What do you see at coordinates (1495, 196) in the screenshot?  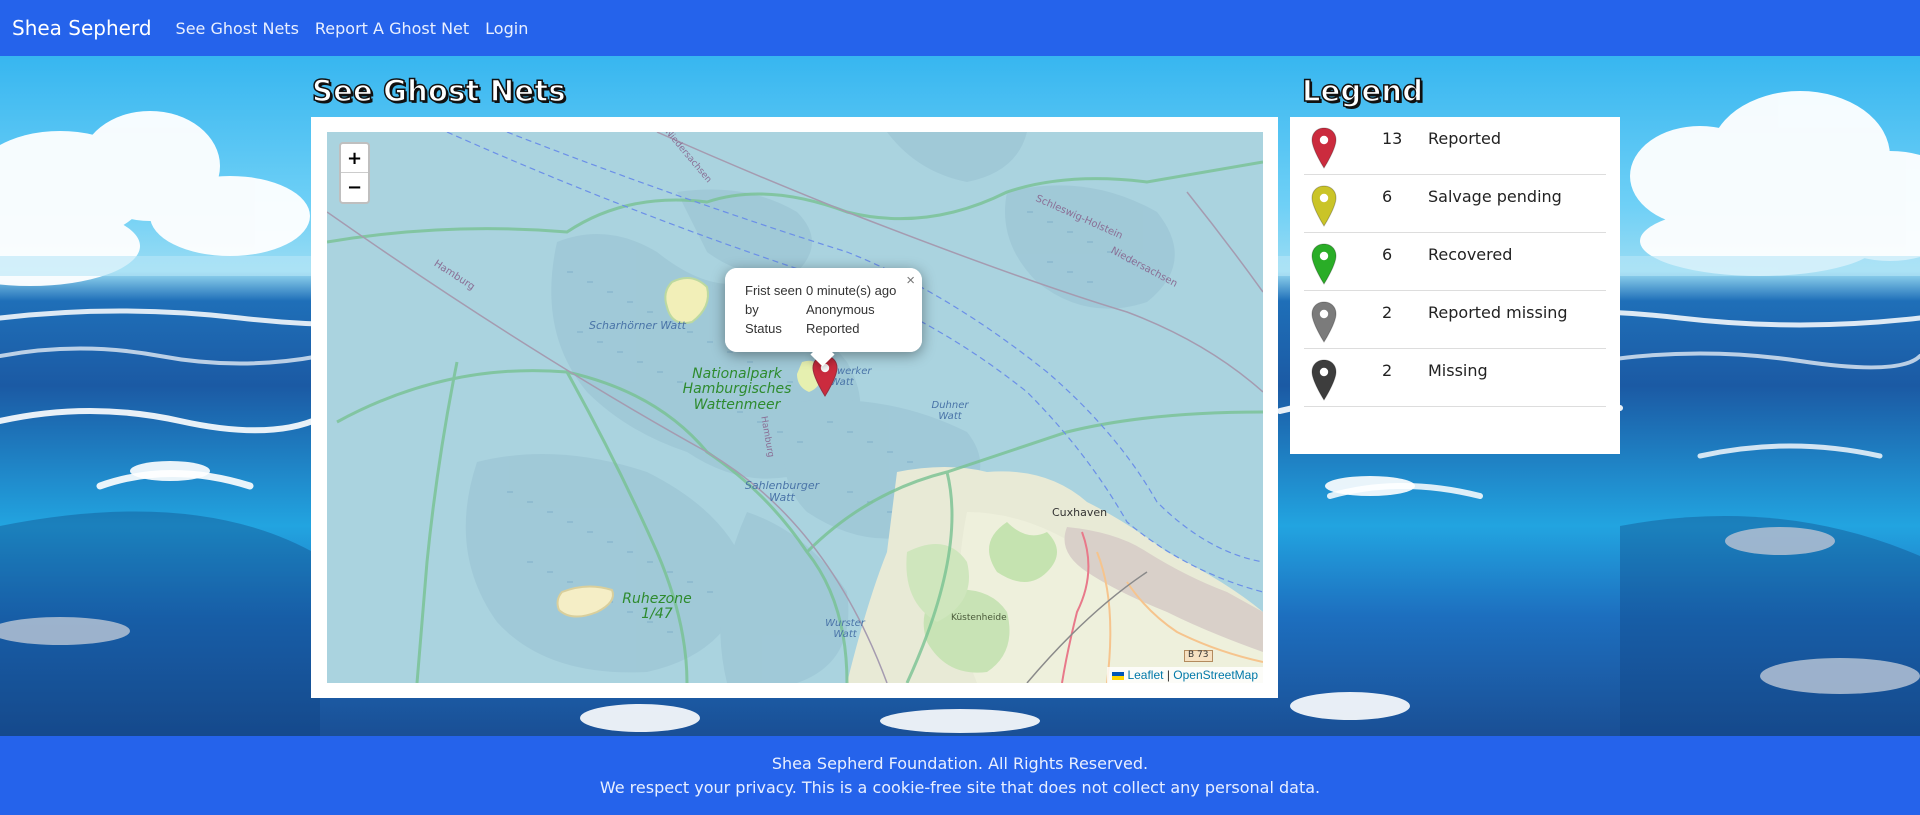 I see `legend-label: Salvage pending` at bounding box center [1495, 196].